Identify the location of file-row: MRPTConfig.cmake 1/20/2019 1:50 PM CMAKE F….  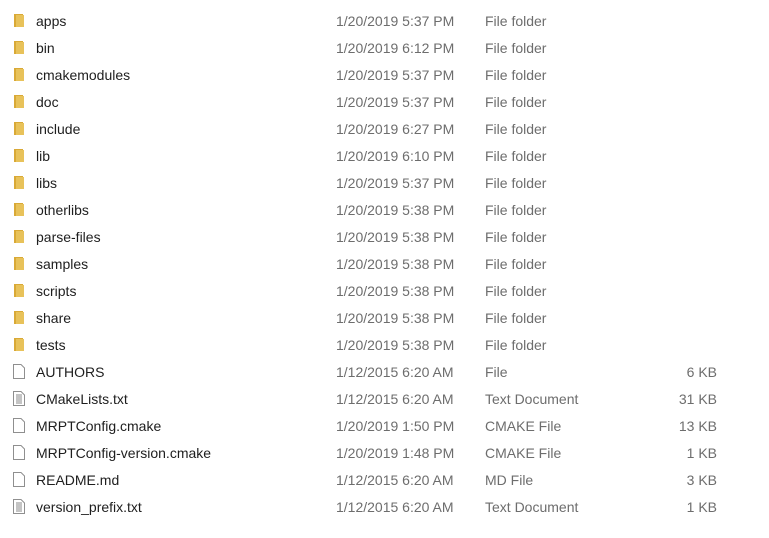
(384, 425).